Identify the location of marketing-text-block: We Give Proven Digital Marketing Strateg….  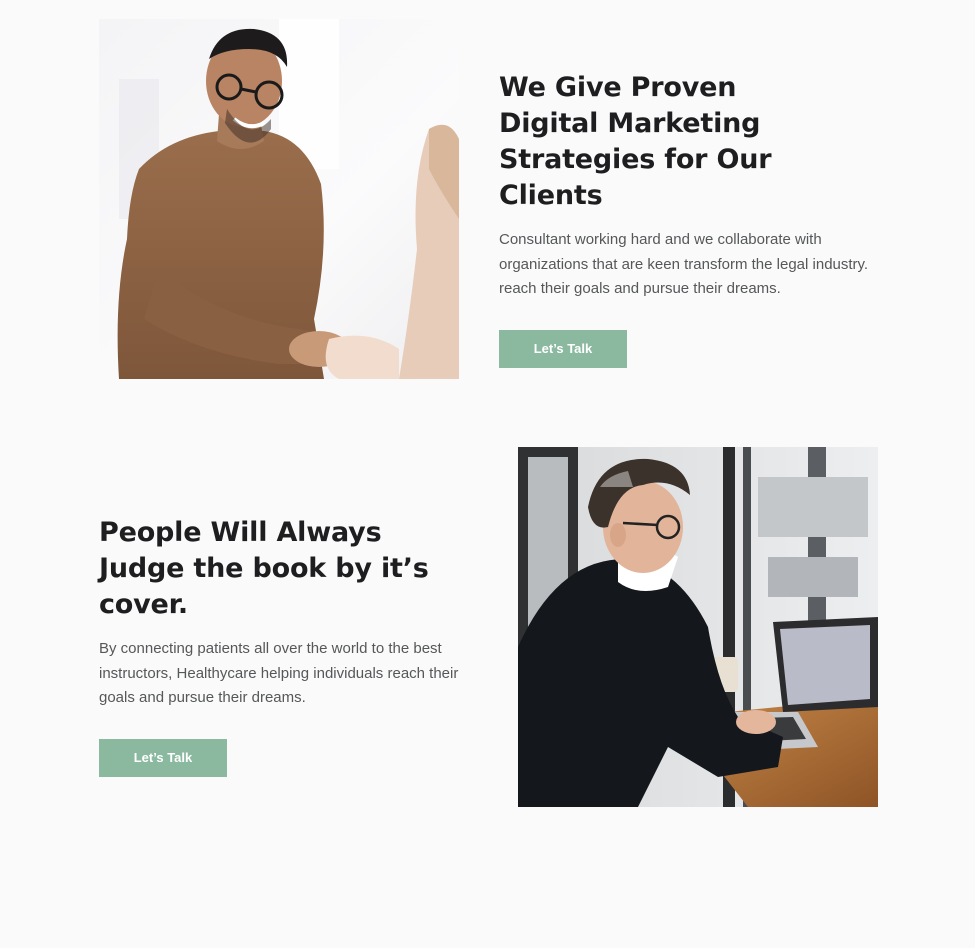
(689, 219).